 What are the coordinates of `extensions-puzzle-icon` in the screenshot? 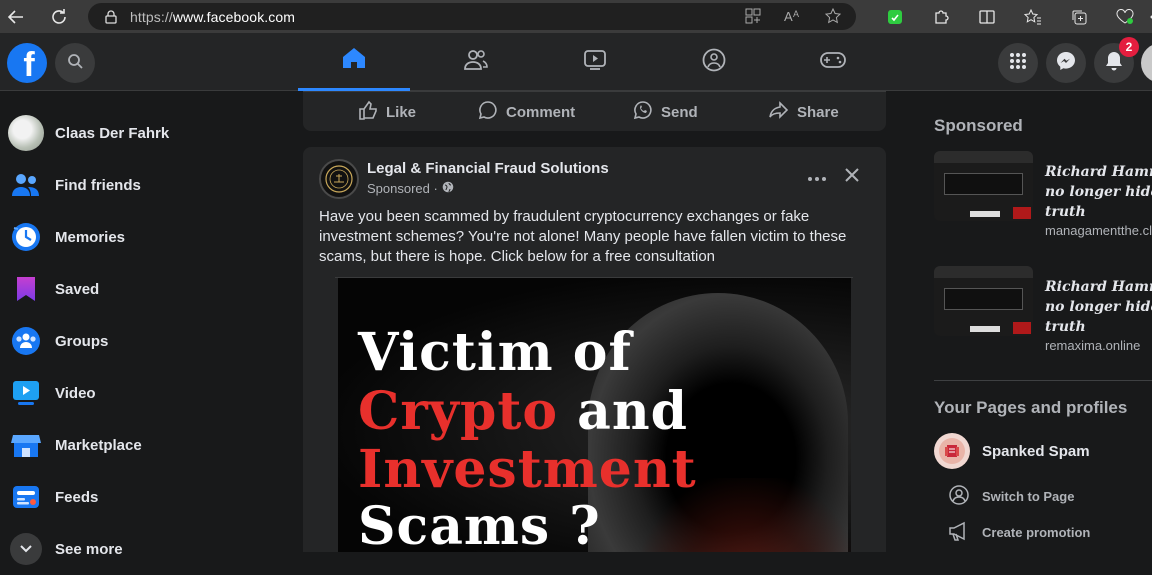 It's located at (941, 16).